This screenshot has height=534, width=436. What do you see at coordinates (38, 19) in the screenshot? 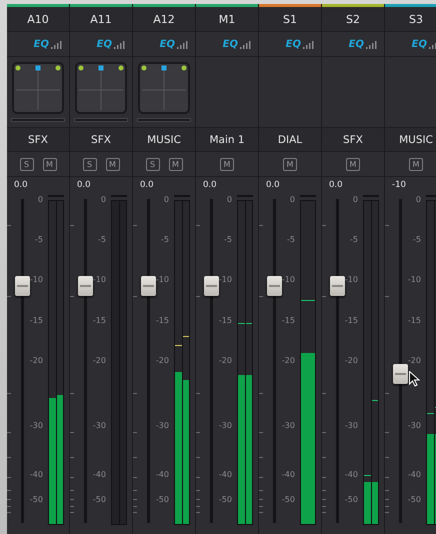
I see `track-name: A10` at bounding box center [38, 19].